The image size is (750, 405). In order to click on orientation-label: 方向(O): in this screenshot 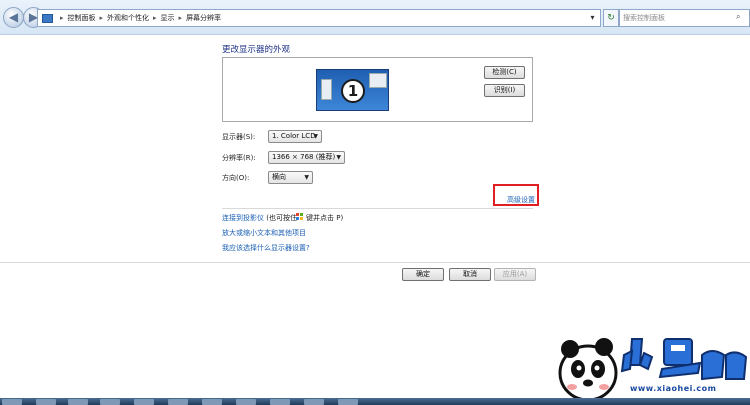, I will do `click(236, 178)`.